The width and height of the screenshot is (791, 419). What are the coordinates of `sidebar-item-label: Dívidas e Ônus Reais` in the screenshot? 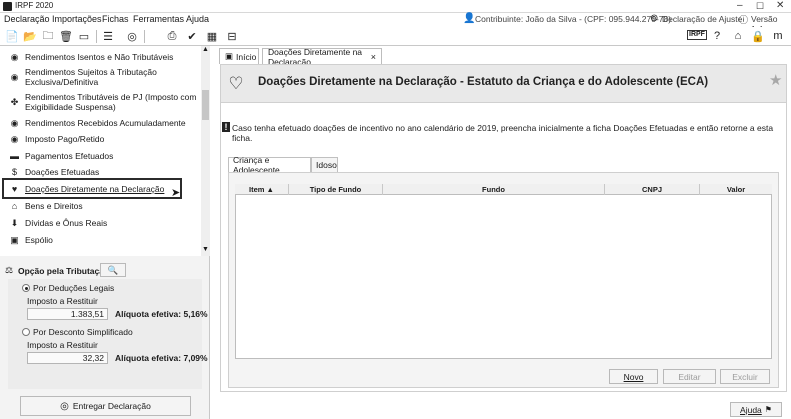 It's located at (66, 223).